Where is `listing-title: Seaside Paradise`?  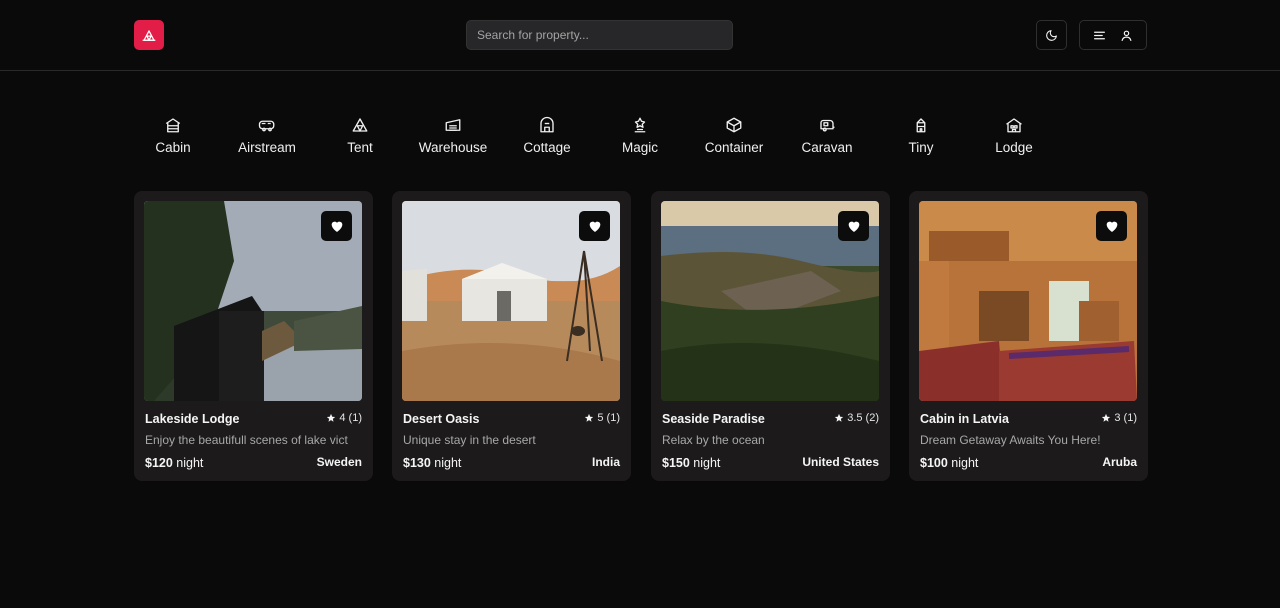
listing-title: Seaside Paradise is located at coordinates (713, 419).